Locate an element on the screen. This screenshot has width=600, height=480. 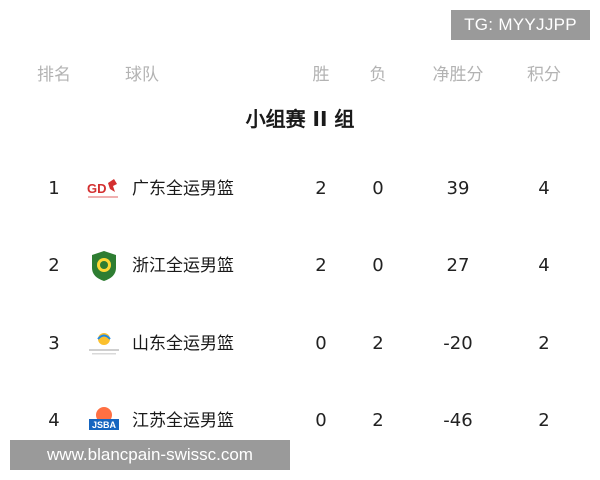
team-name: 广东全运男篮 is located at coordinates (183, 189).